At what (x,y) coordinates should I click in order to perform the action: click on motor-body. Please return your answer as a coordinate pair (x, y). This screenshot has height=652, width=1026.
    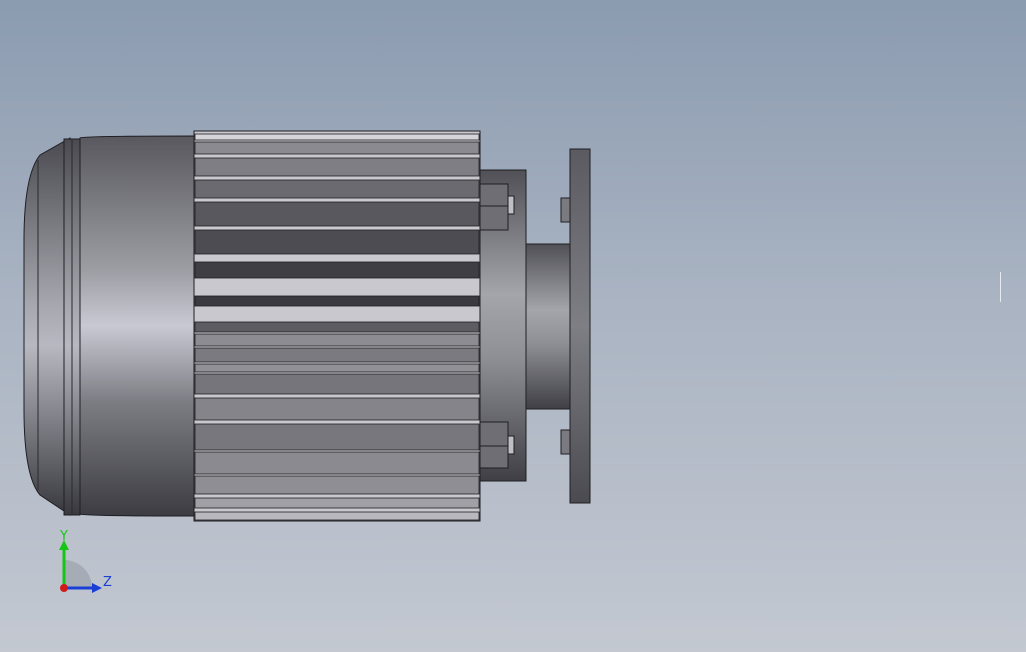
    Looking at the image, I should click on (137, 326).